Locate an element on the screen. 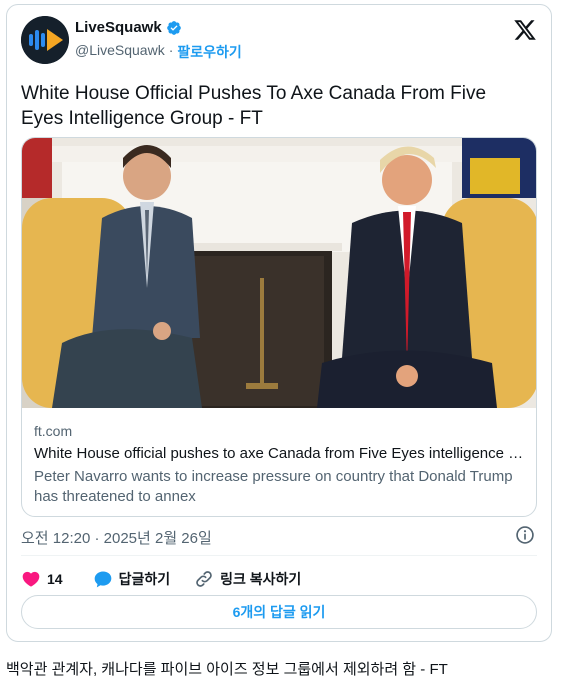  link-icon is located at coordinates (204, 579).